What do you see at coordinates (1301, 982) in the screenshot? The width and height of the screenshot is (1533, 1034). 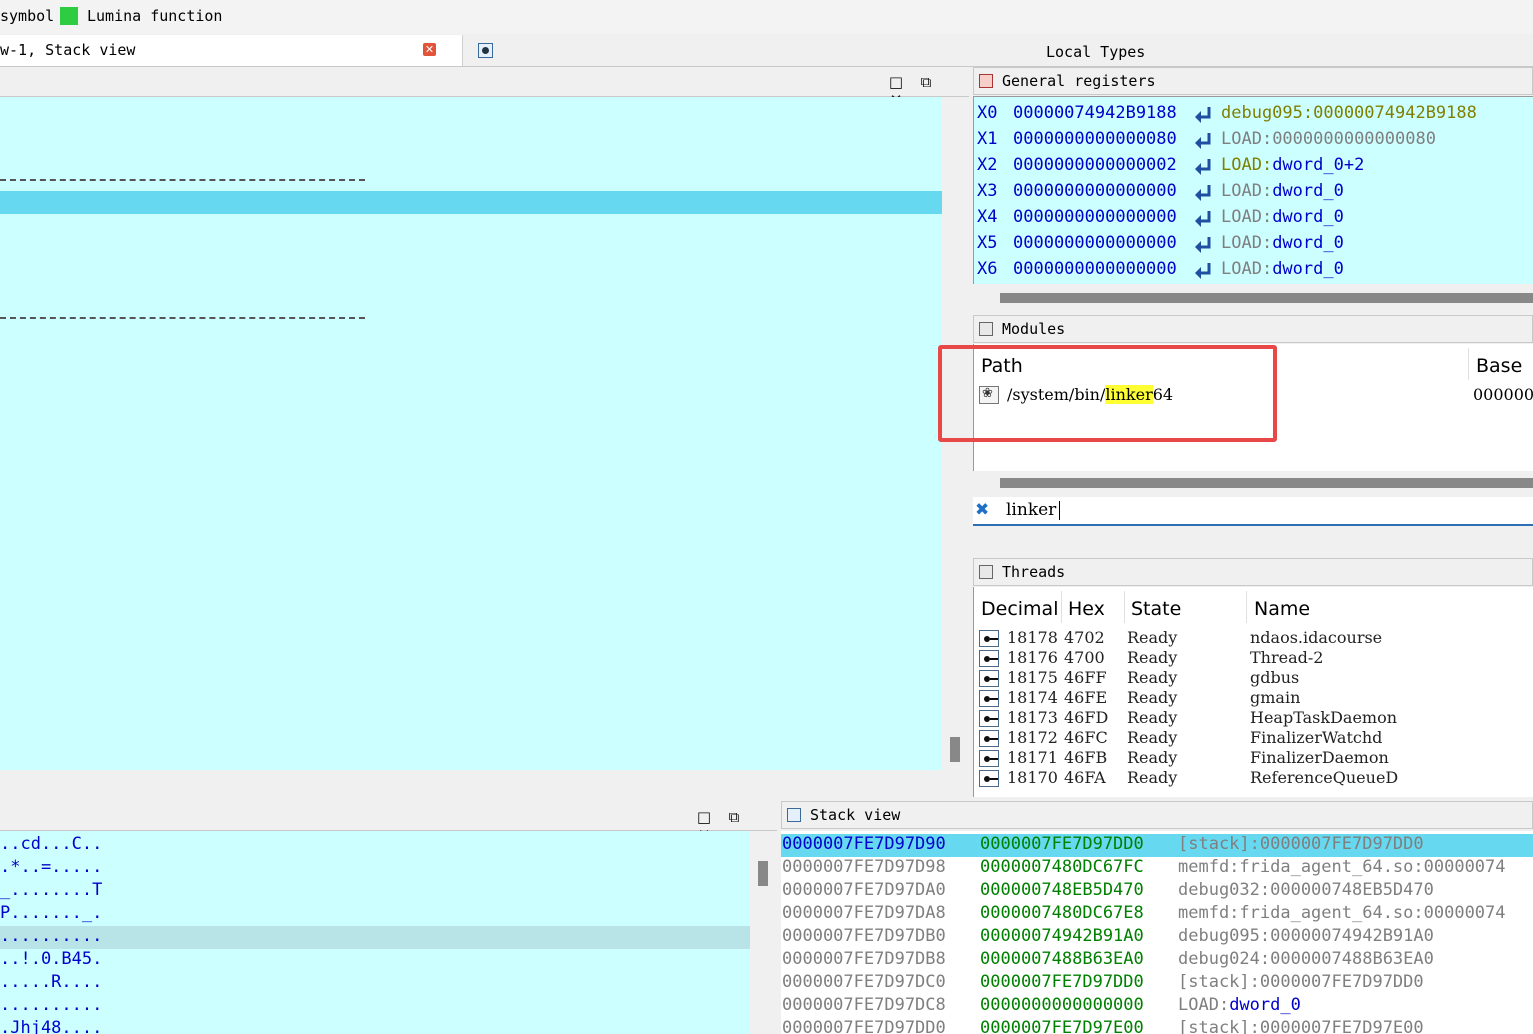 I see `stack-comment: [stack]:0000007FE7D97DD0` at bounding box center [1301, 982].